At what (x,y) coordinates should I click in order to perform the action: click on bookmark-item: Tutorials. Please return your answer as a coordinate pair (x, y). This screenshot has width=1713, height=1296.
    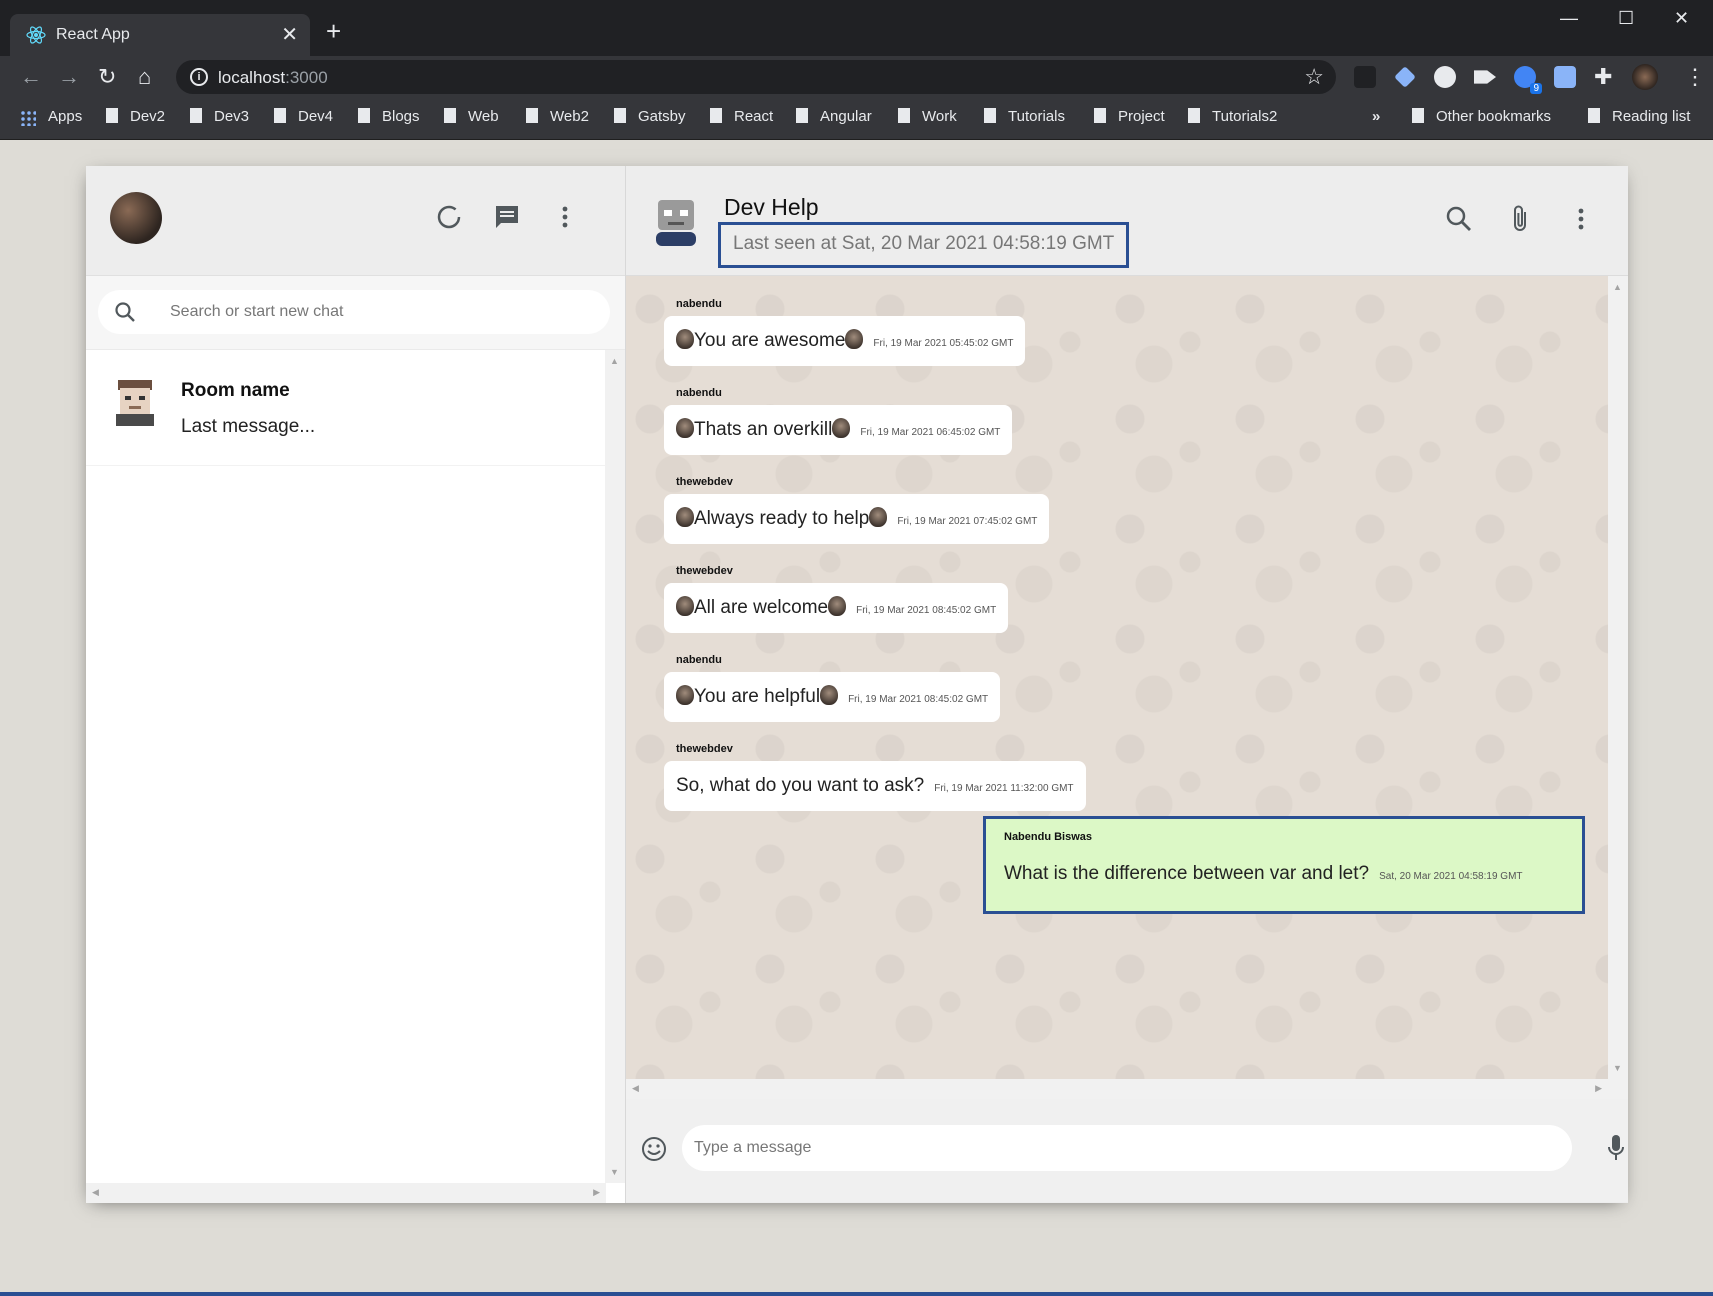
    Looking at the image, I should click on (1024, 116).